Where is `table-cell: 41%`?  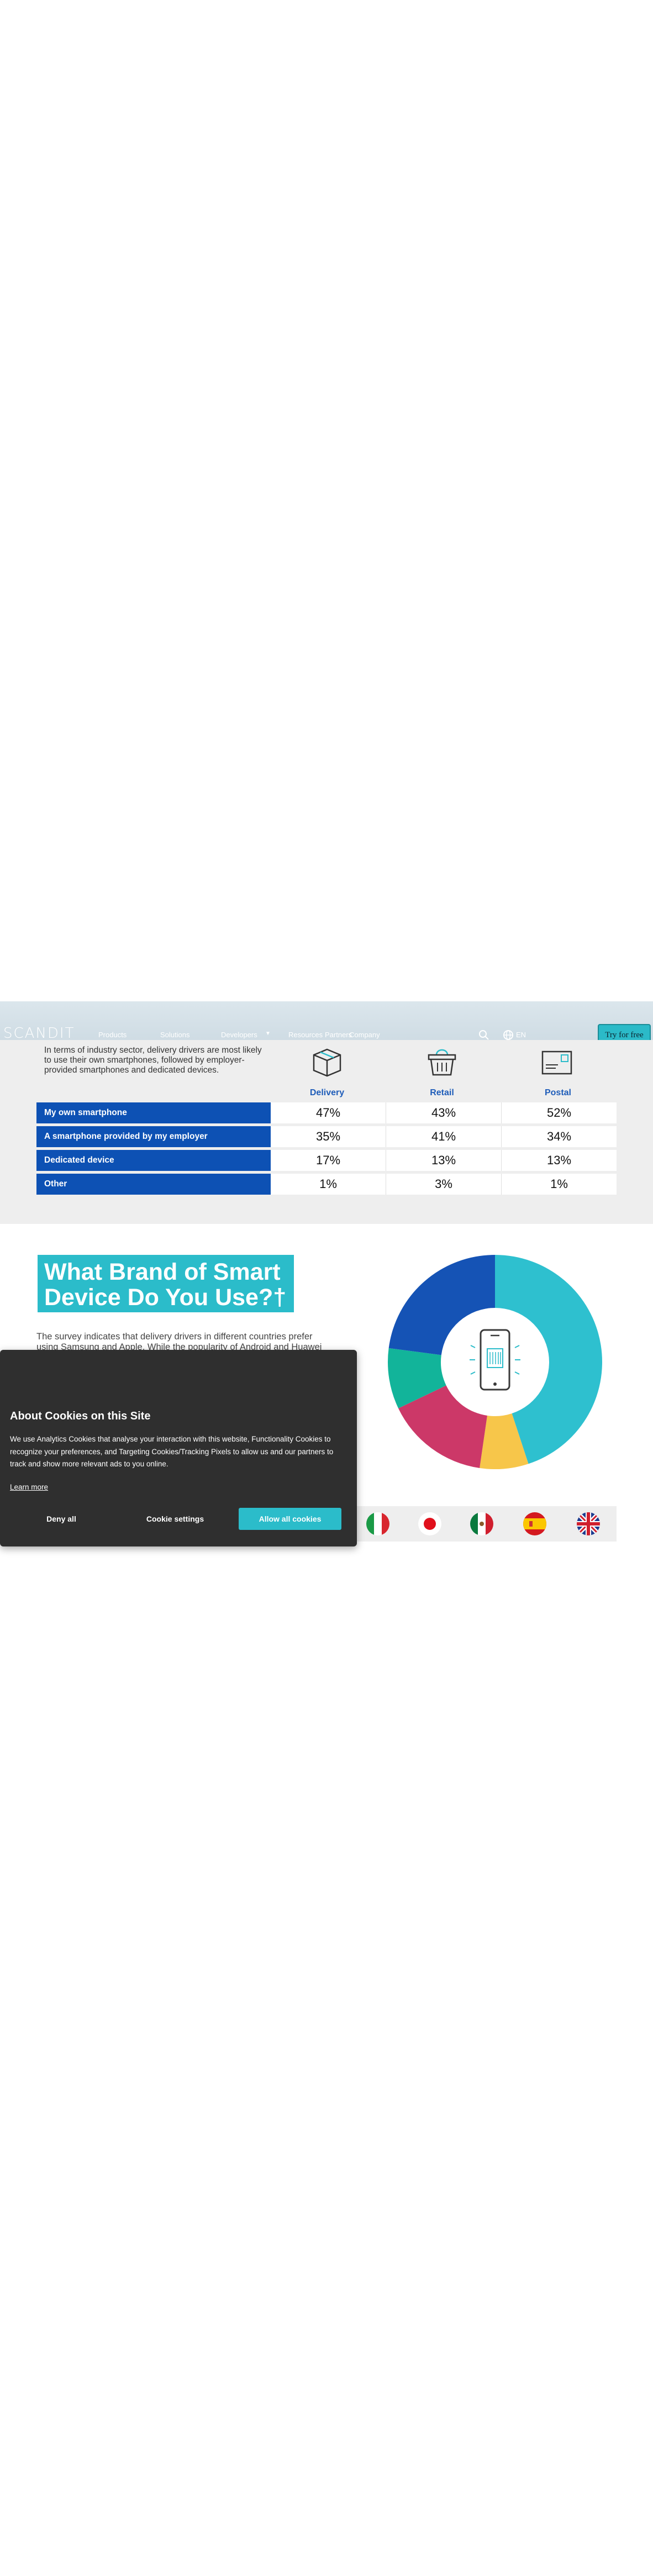 table-cell: 41% is located at coordinates (443, 1136).